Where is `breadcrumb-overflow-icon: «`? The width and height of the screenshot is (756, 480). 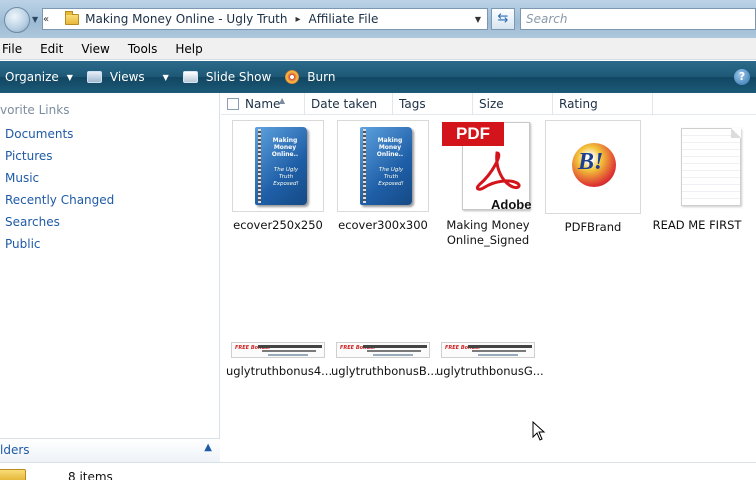 breadcrumb-overflow-icon: « is located at coordinates (46, 19).